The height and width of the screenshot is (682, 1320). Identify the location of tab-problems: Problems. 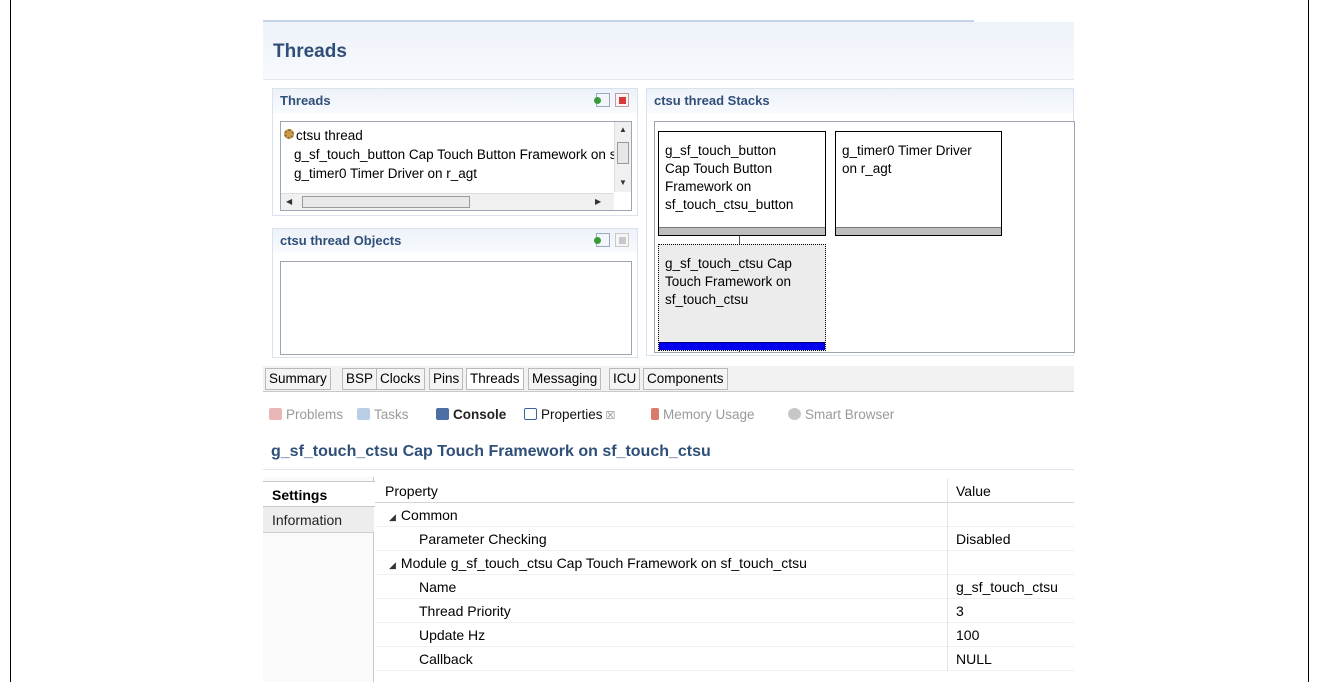
(306, 415).